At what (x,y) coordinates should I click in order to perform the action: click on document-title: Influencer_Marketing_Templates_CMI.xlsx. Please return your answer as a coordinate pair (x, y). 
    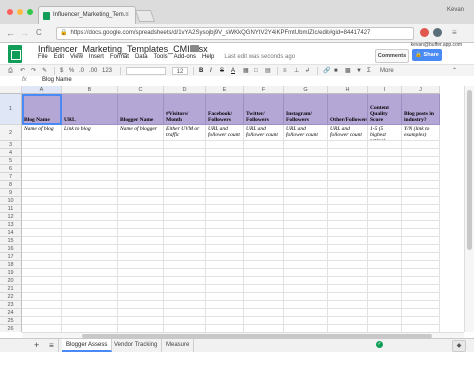
    Looking at the image, I should click on (123, 49).